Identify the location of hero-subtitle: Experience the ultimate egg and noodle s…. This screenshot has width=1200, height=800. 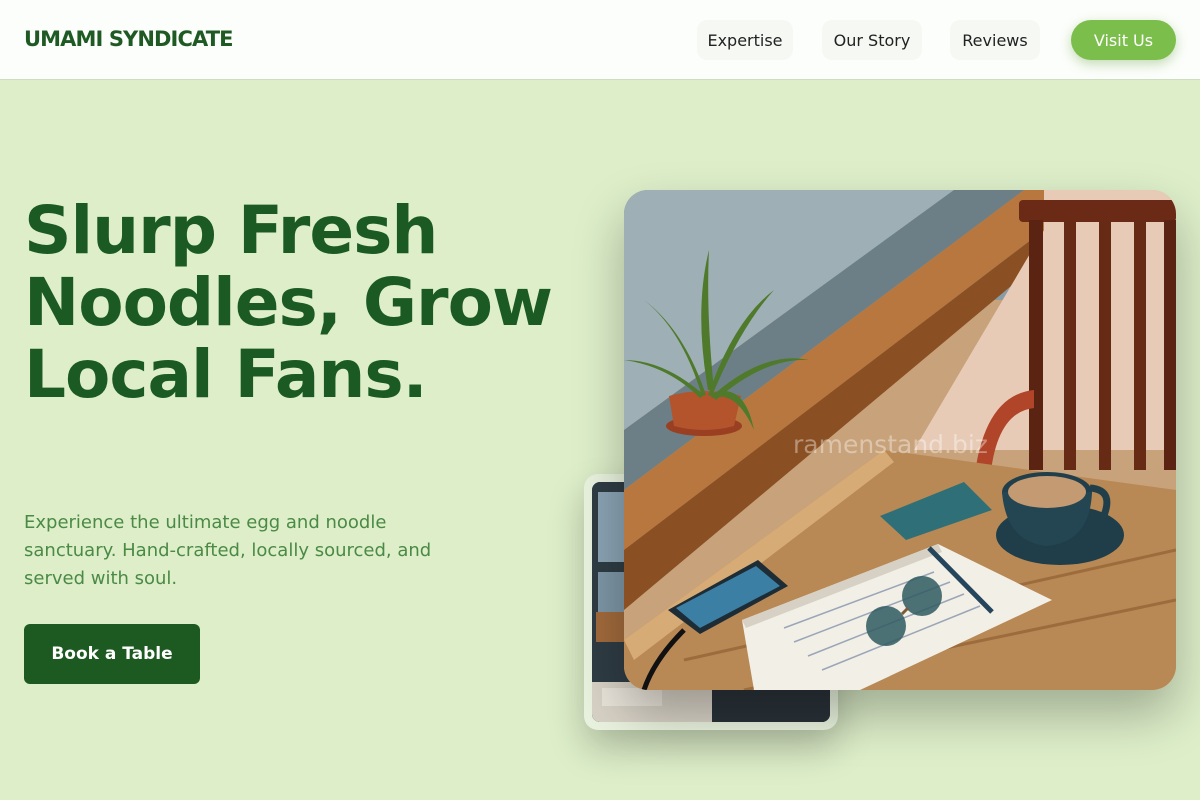
(228, 550).